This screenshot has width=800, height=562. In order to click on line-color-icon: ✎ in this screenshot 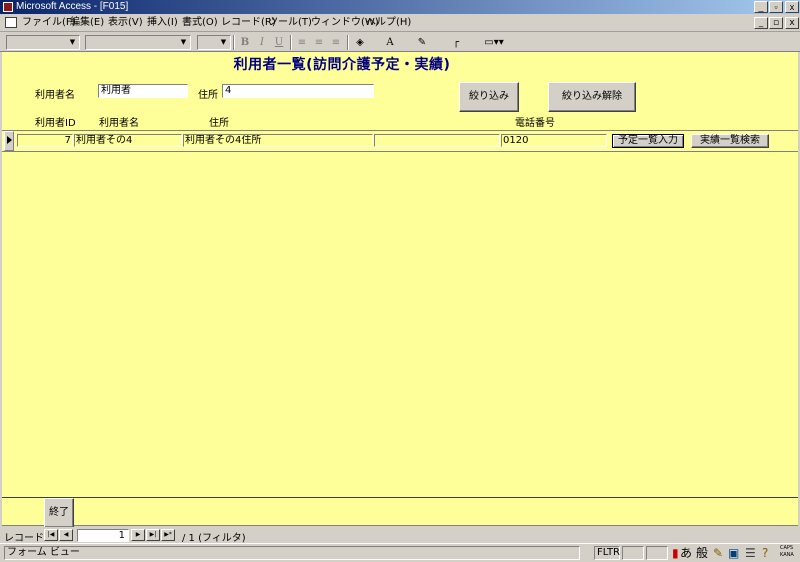, I will do `click(422, 42)`.